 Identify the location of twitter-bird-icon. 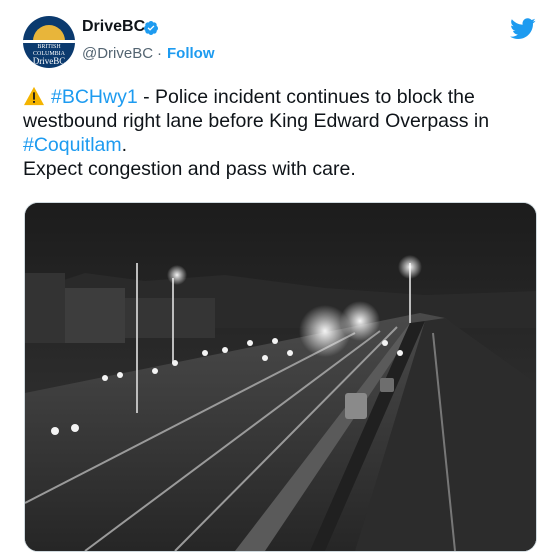
(523, 29).